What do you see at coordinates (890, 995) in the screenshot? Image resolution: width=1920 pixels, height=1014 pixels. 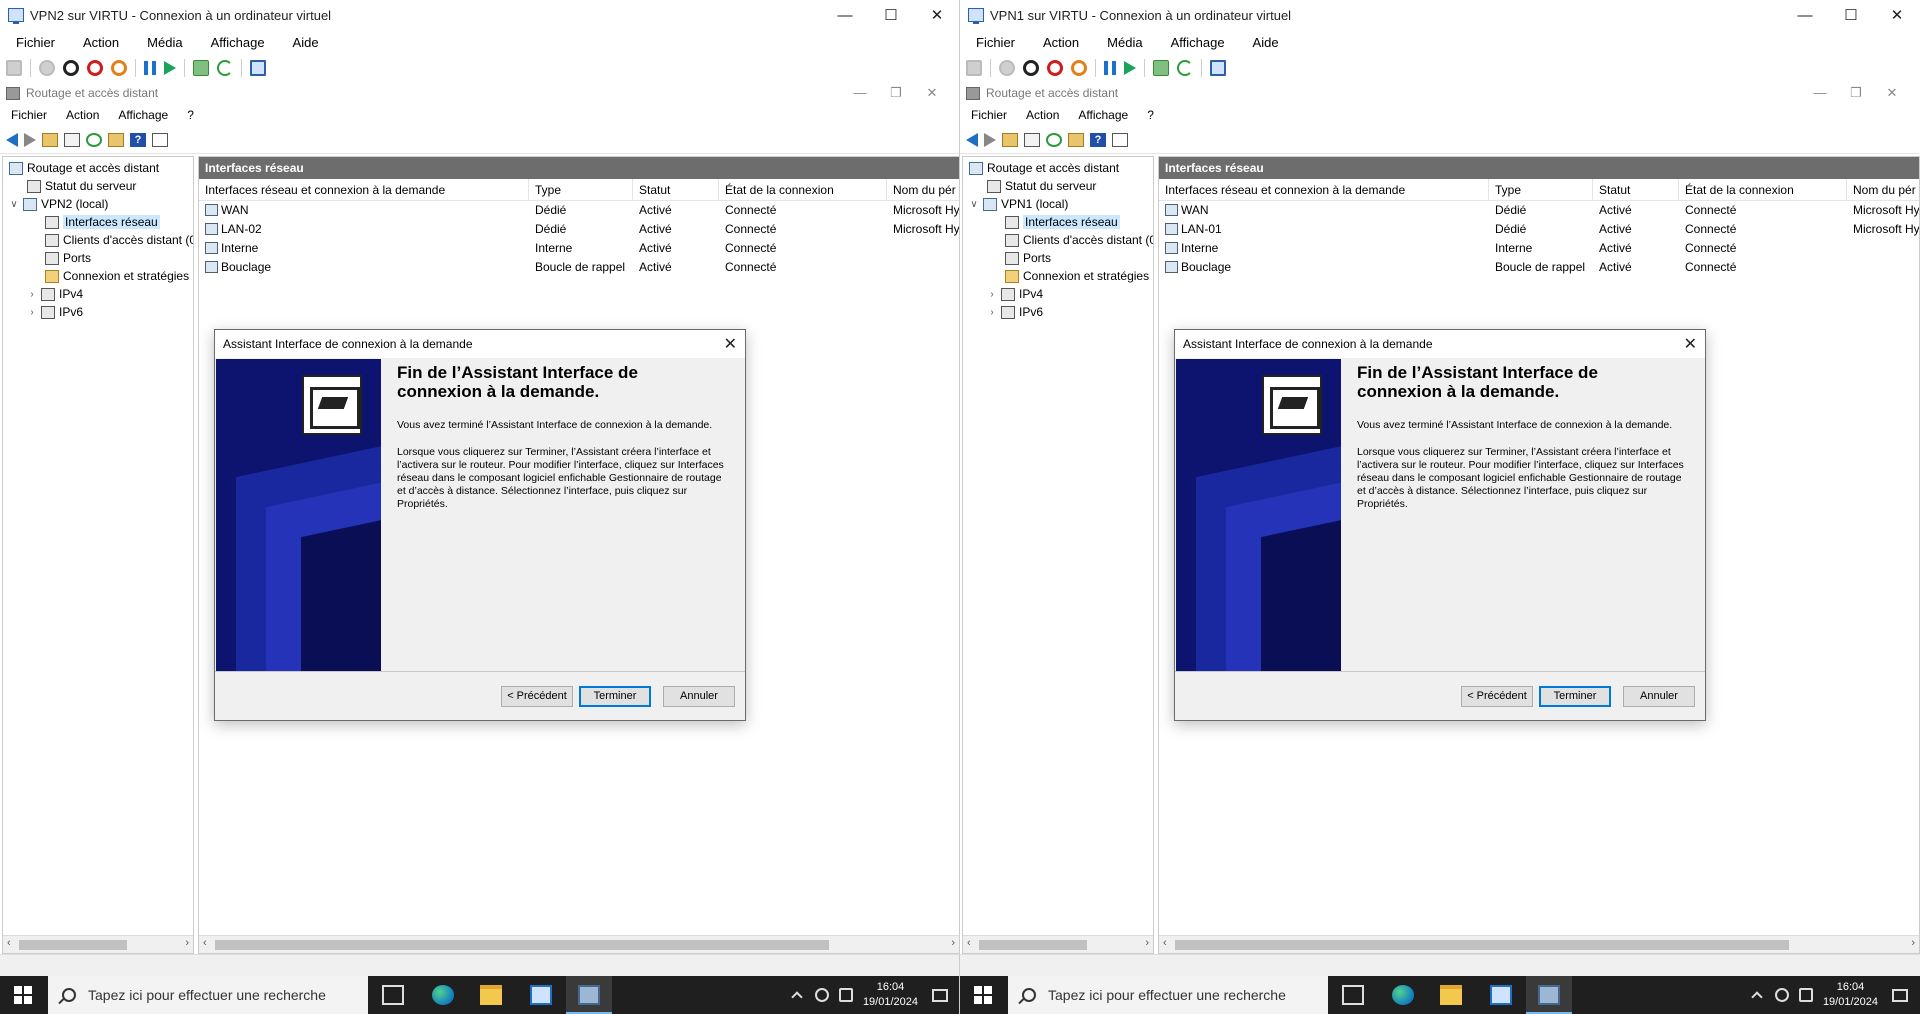 I see `clock: 16:04 19/01/2024` at bounding box center [890, 995].